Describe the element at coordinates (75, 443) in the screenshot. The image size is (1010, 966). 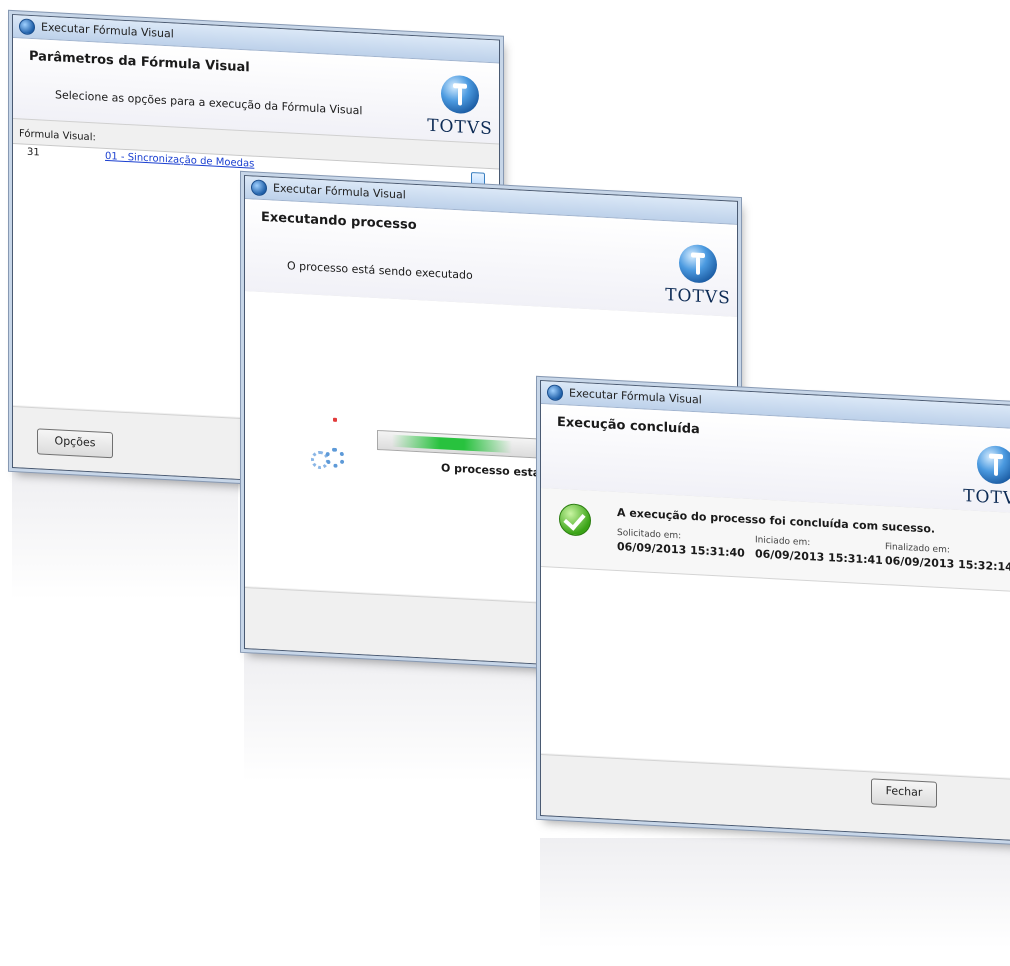
I see `options-button: Opções` at that location.